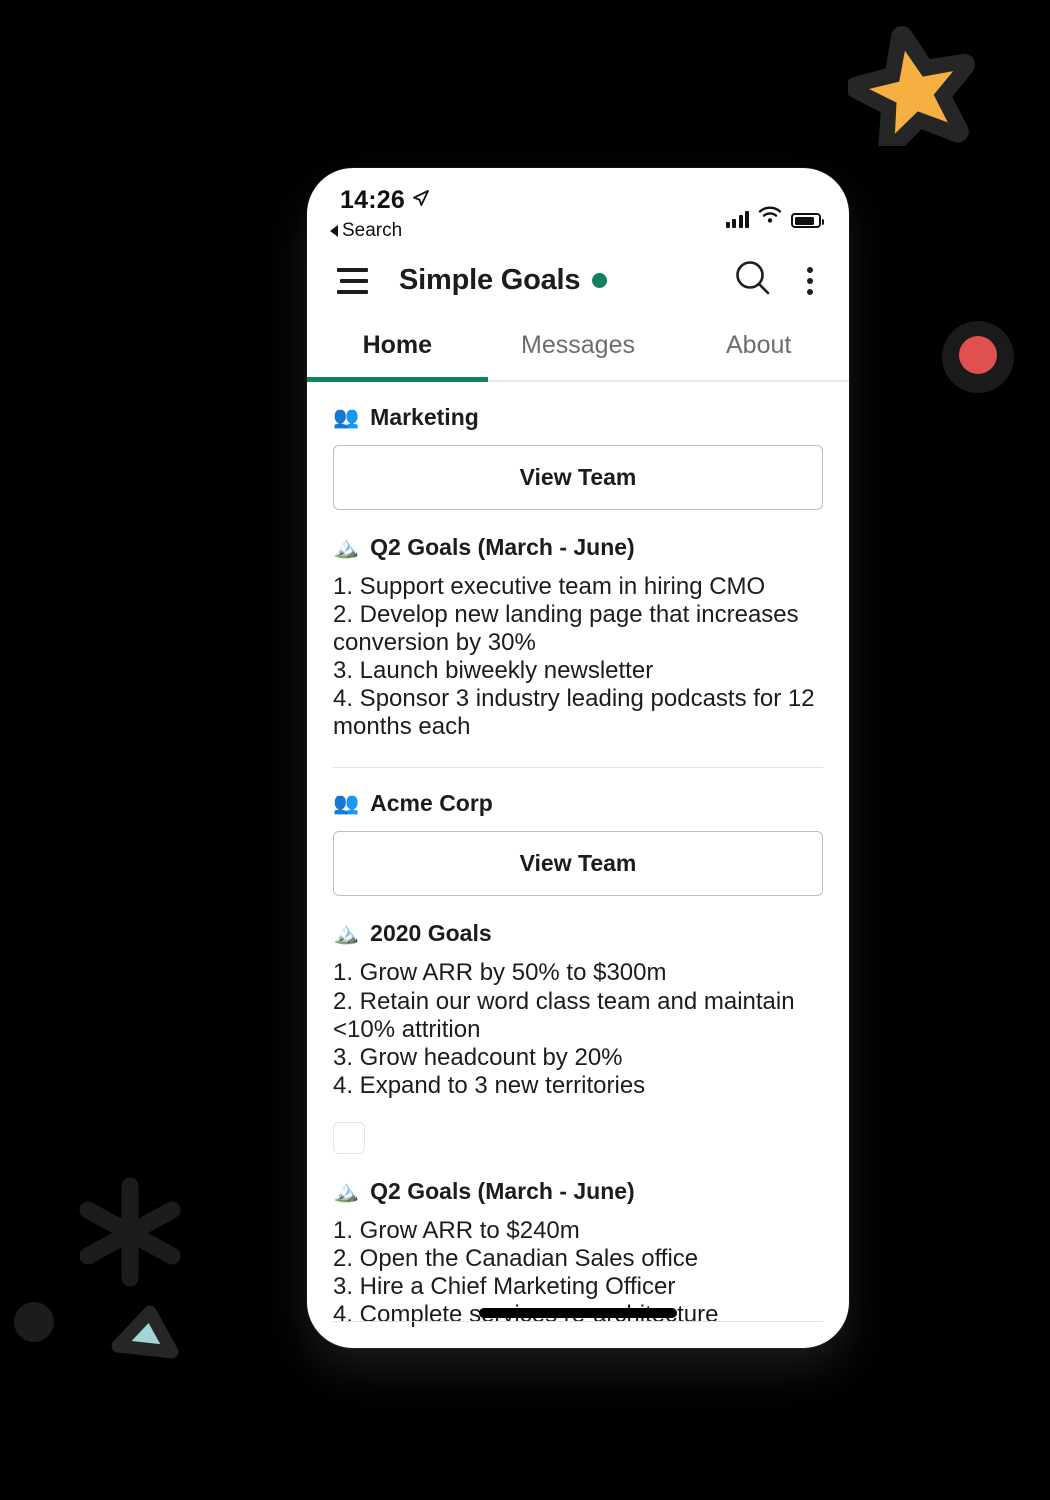 Image resolution: width=1050 pixels, height=1500 pixels. I want to click on status-bar: 14:26 Search, so click(578, 207).